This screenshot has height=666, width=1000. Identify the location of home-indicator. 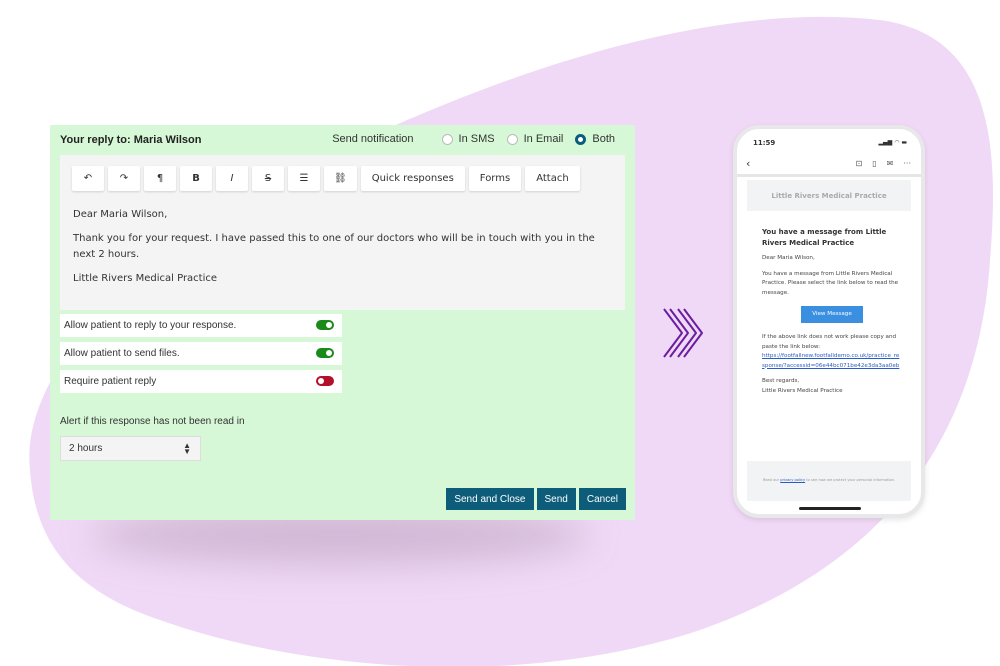
(830, 508).